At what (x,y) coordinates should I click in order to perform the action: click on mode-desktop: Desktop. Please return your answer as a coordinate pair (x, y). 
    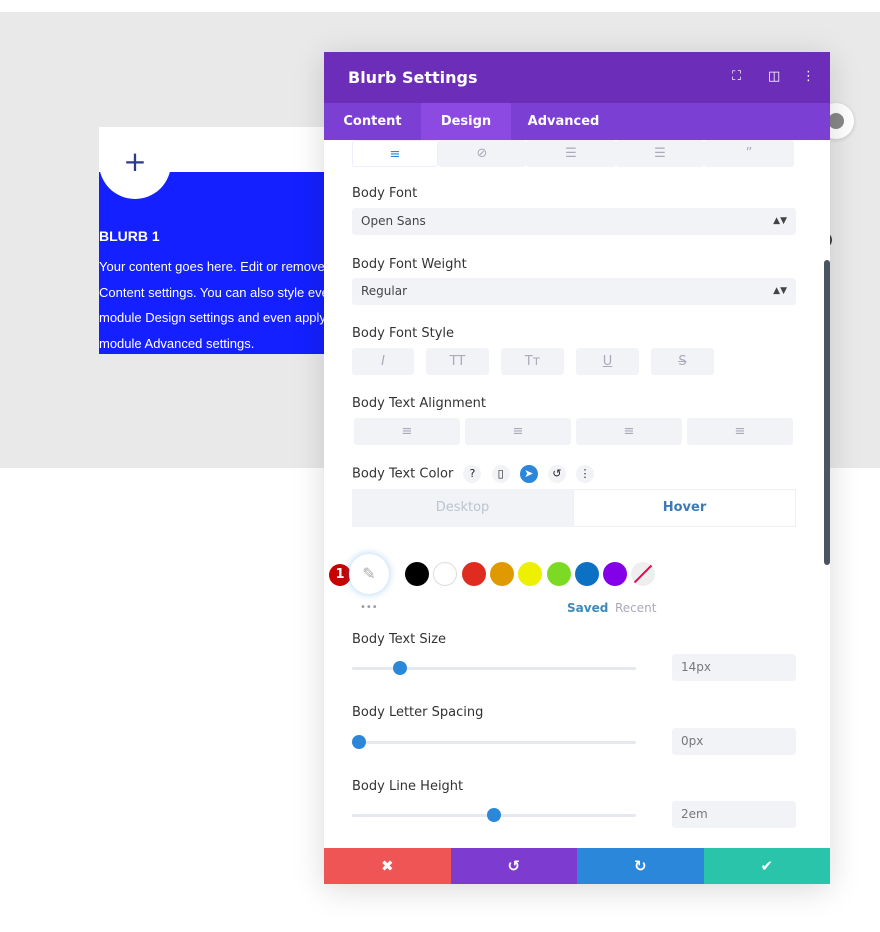
    Looking at the image, I should click on (462, 508).